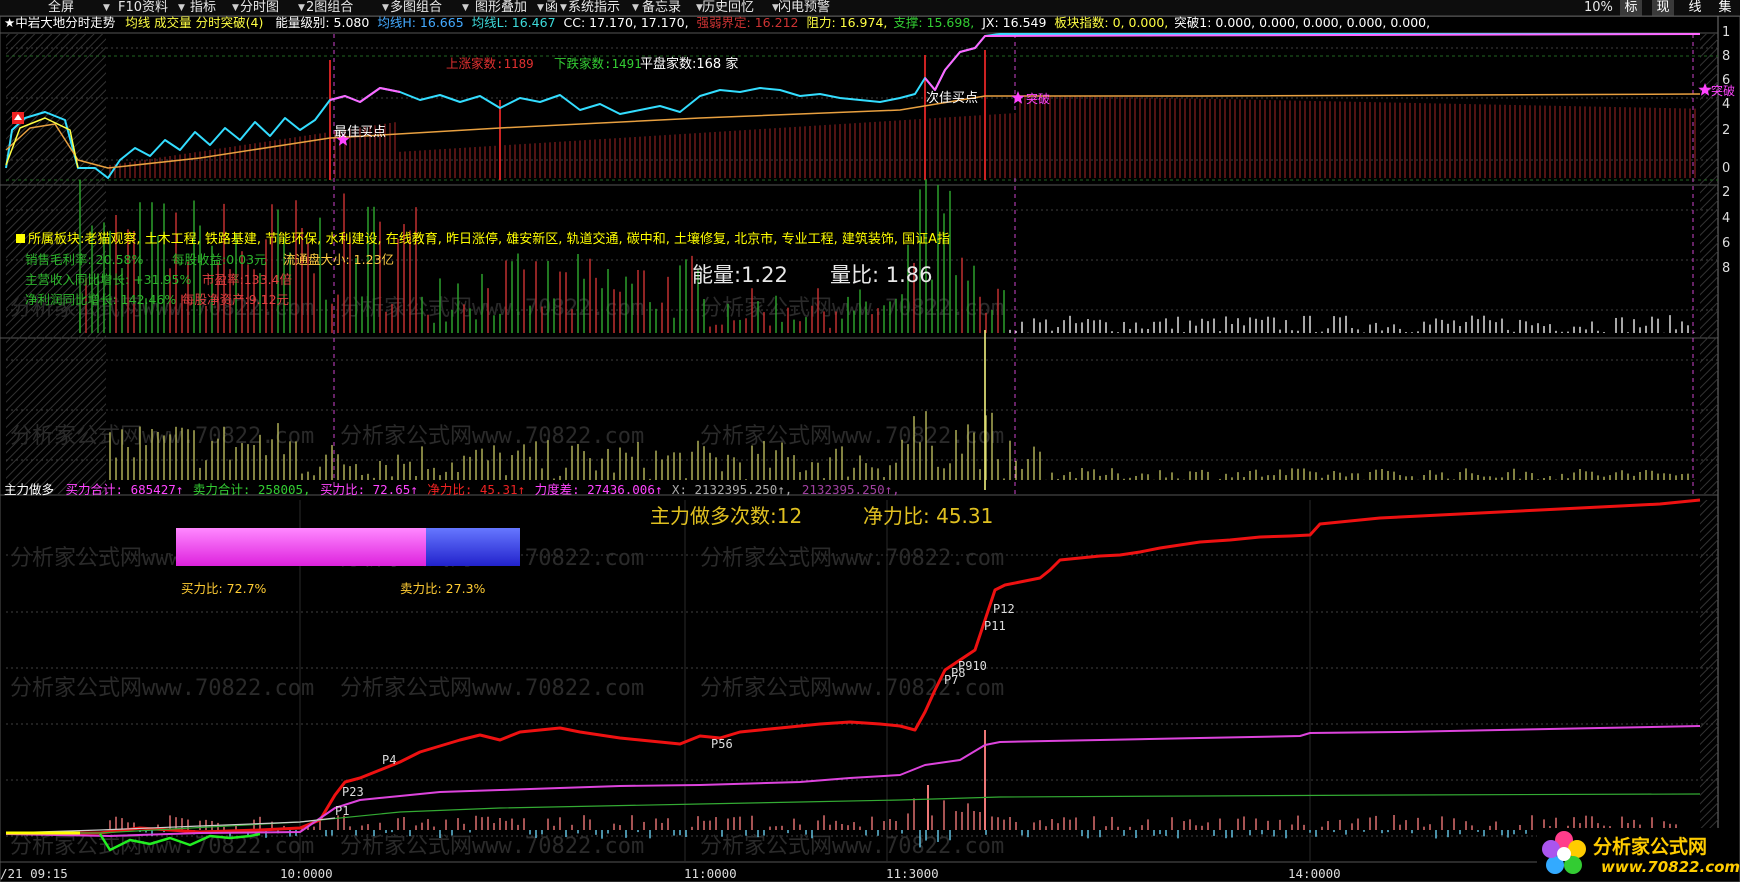 The image size is (1740, 882). Describe the element at coordinates (1726, 168) in the screenshot. I see `scale-tick: 0` at that location.